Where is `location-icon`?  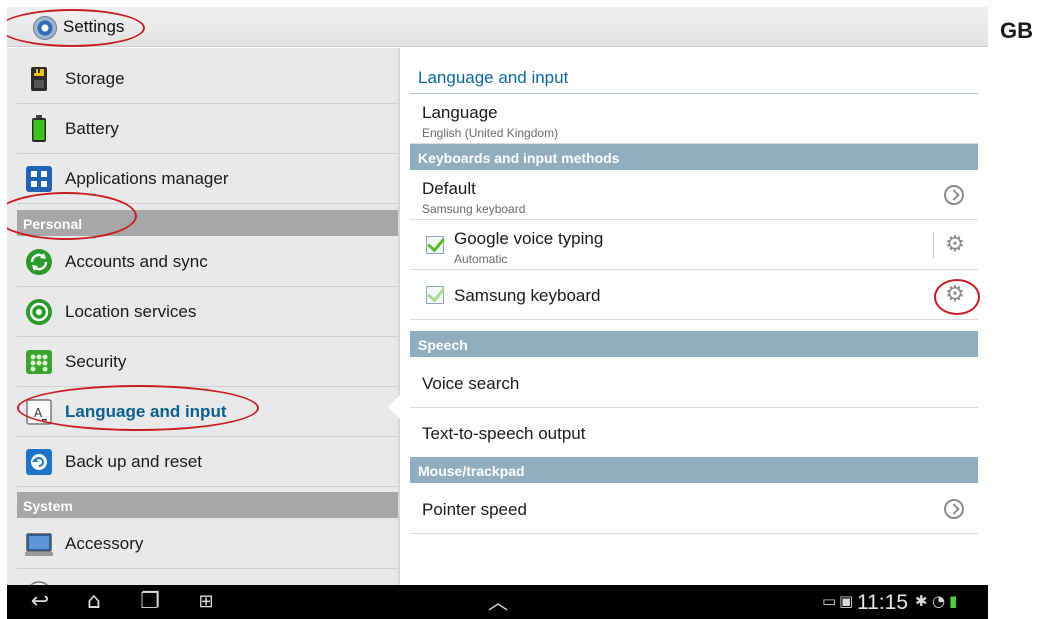
location-icon is located at coordinates (39, 312).